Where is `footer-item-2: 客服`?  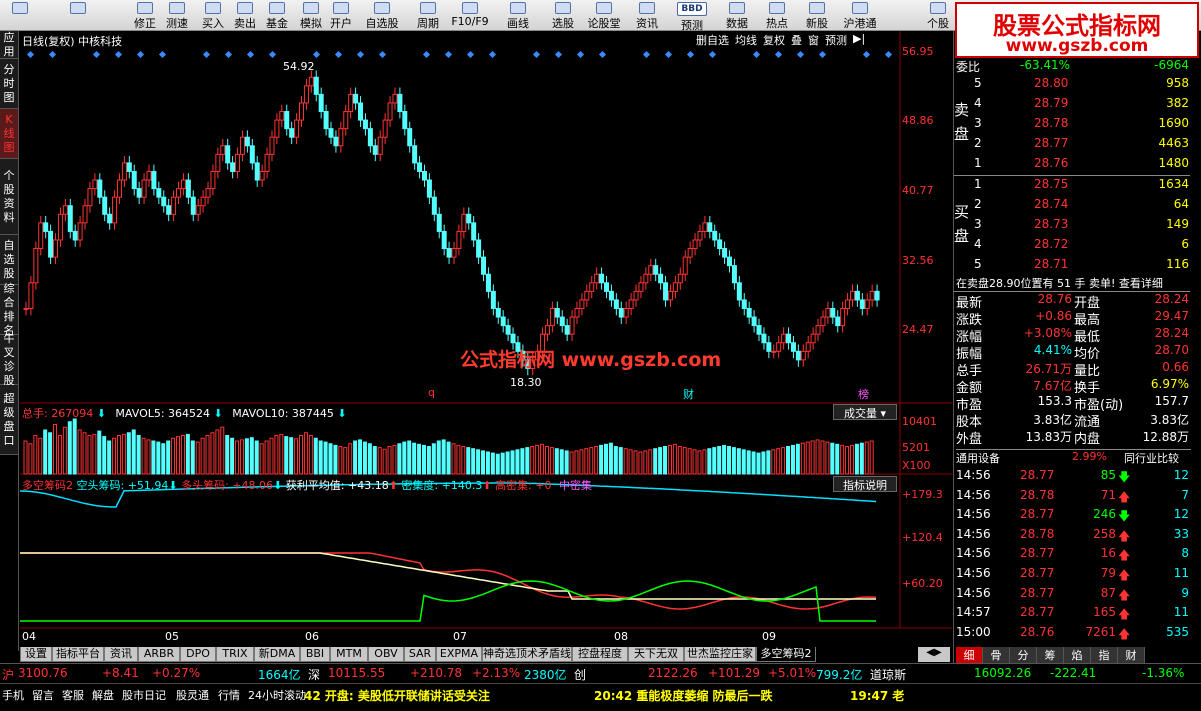 footer-item-2: 客服 is located at coordinates (73, 695).